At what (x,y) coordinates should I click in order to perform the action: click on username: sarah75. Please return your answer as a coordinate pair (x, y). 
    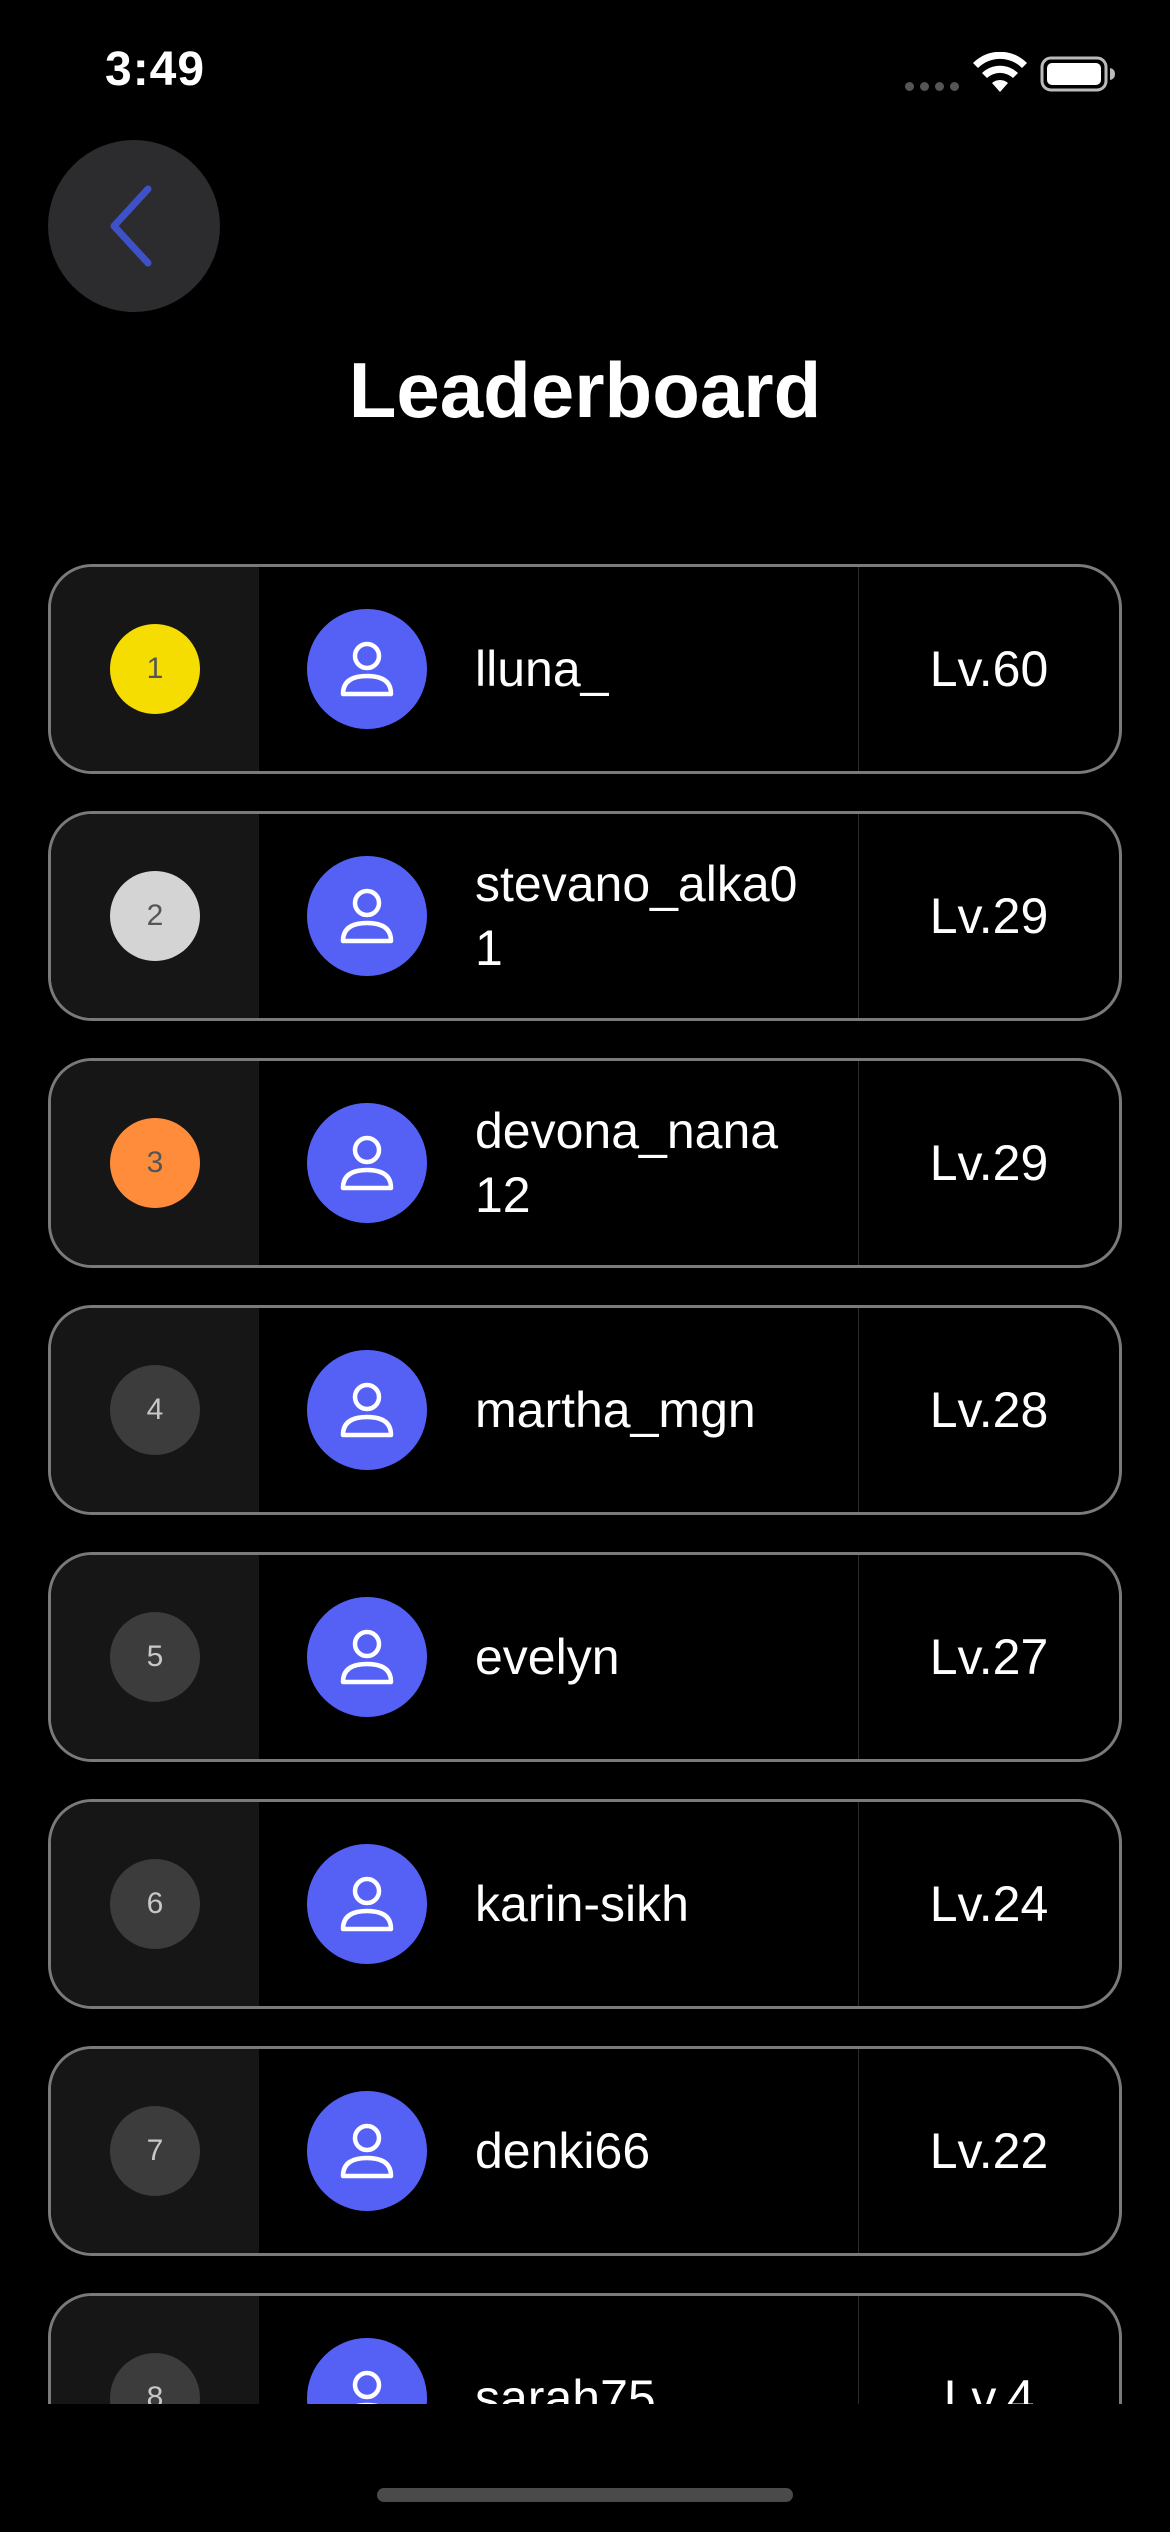
    Looking at the image, I should click on (565, 2387).